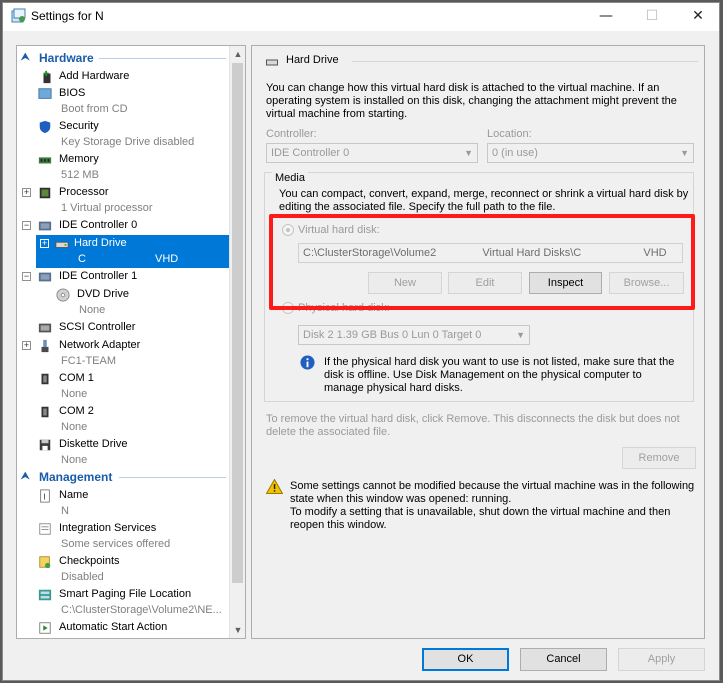 The image size is (723, 683). What do you see at coordinates (123, 302) in the screenshot?
I see `tree-item-dvd-drive: DVD Drive None` at bounding box center [123, 302].